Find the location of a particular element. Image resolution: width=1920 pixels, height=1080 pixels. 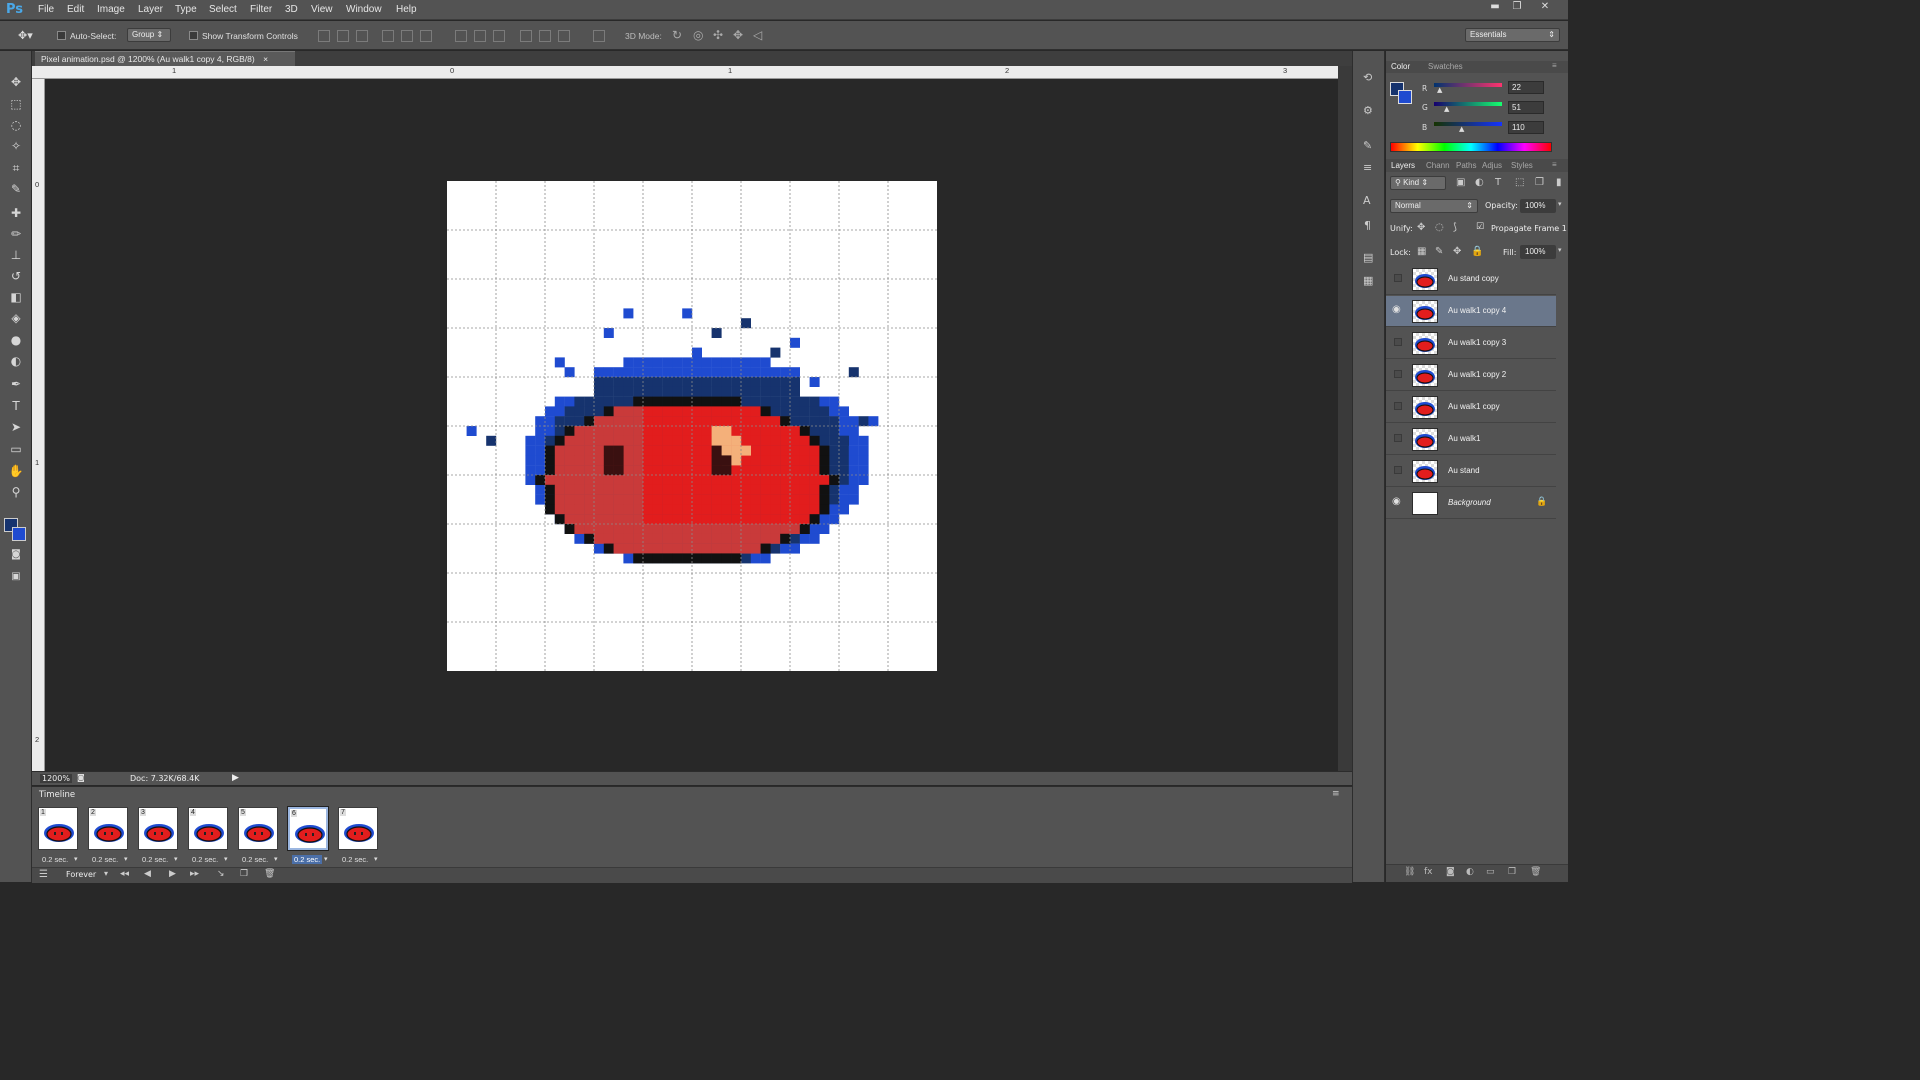

filter-type-icon: T is located at coordinates (1498, 182).